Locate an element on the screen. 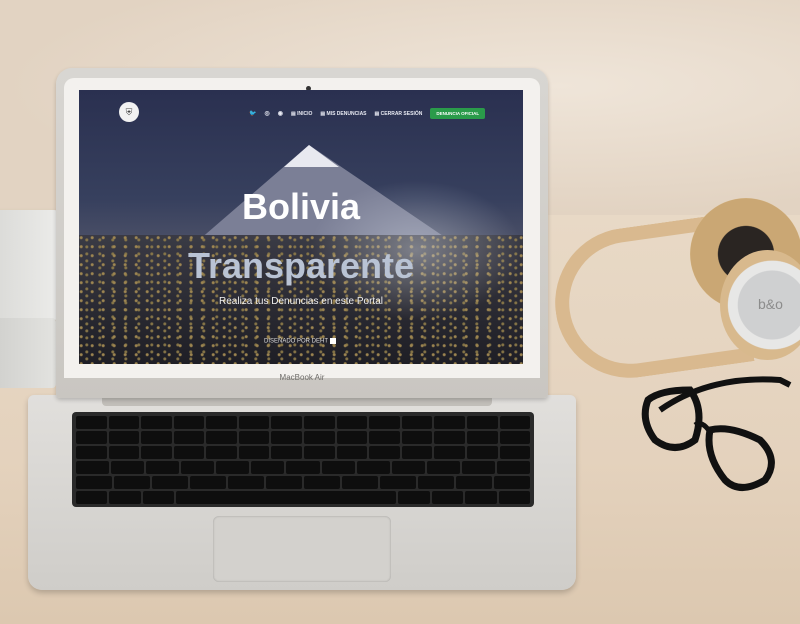 This screenshot has height=624, width=800. nav-cerrar-sesion: ▤ CERRAR SESIÓN is located at coordinates (399, 114).